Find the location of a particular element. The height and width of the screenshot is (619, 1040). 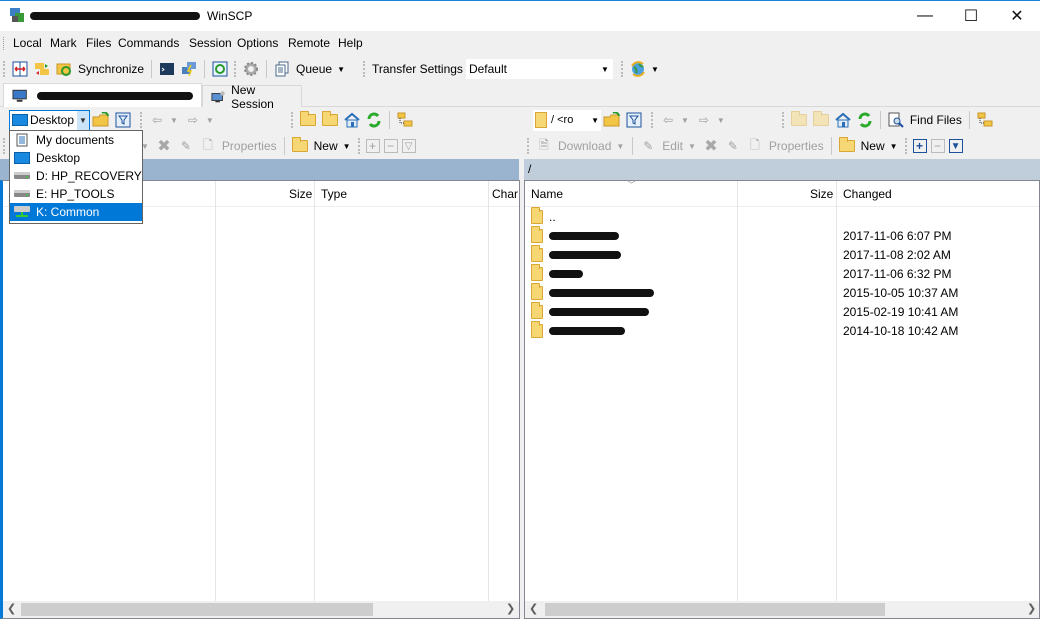

remote-horizontal-scrollbar: ❮ ❯ is located at coordinates (782, 609).